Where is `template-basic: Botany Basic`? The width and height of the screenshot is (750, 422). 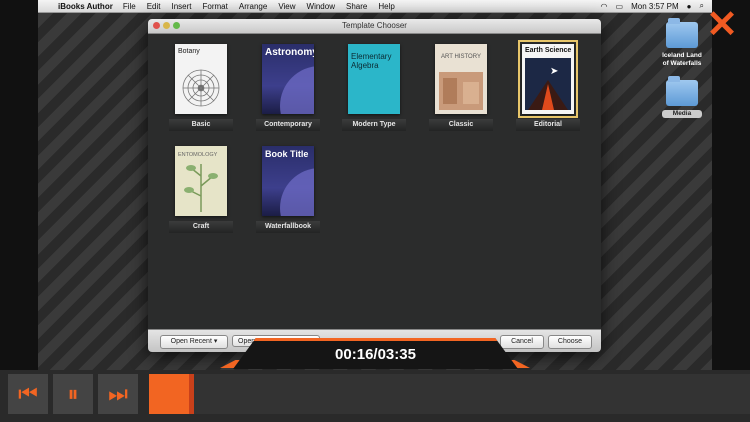 template-basic: Botany Basic is located at coordinates (201, 87).